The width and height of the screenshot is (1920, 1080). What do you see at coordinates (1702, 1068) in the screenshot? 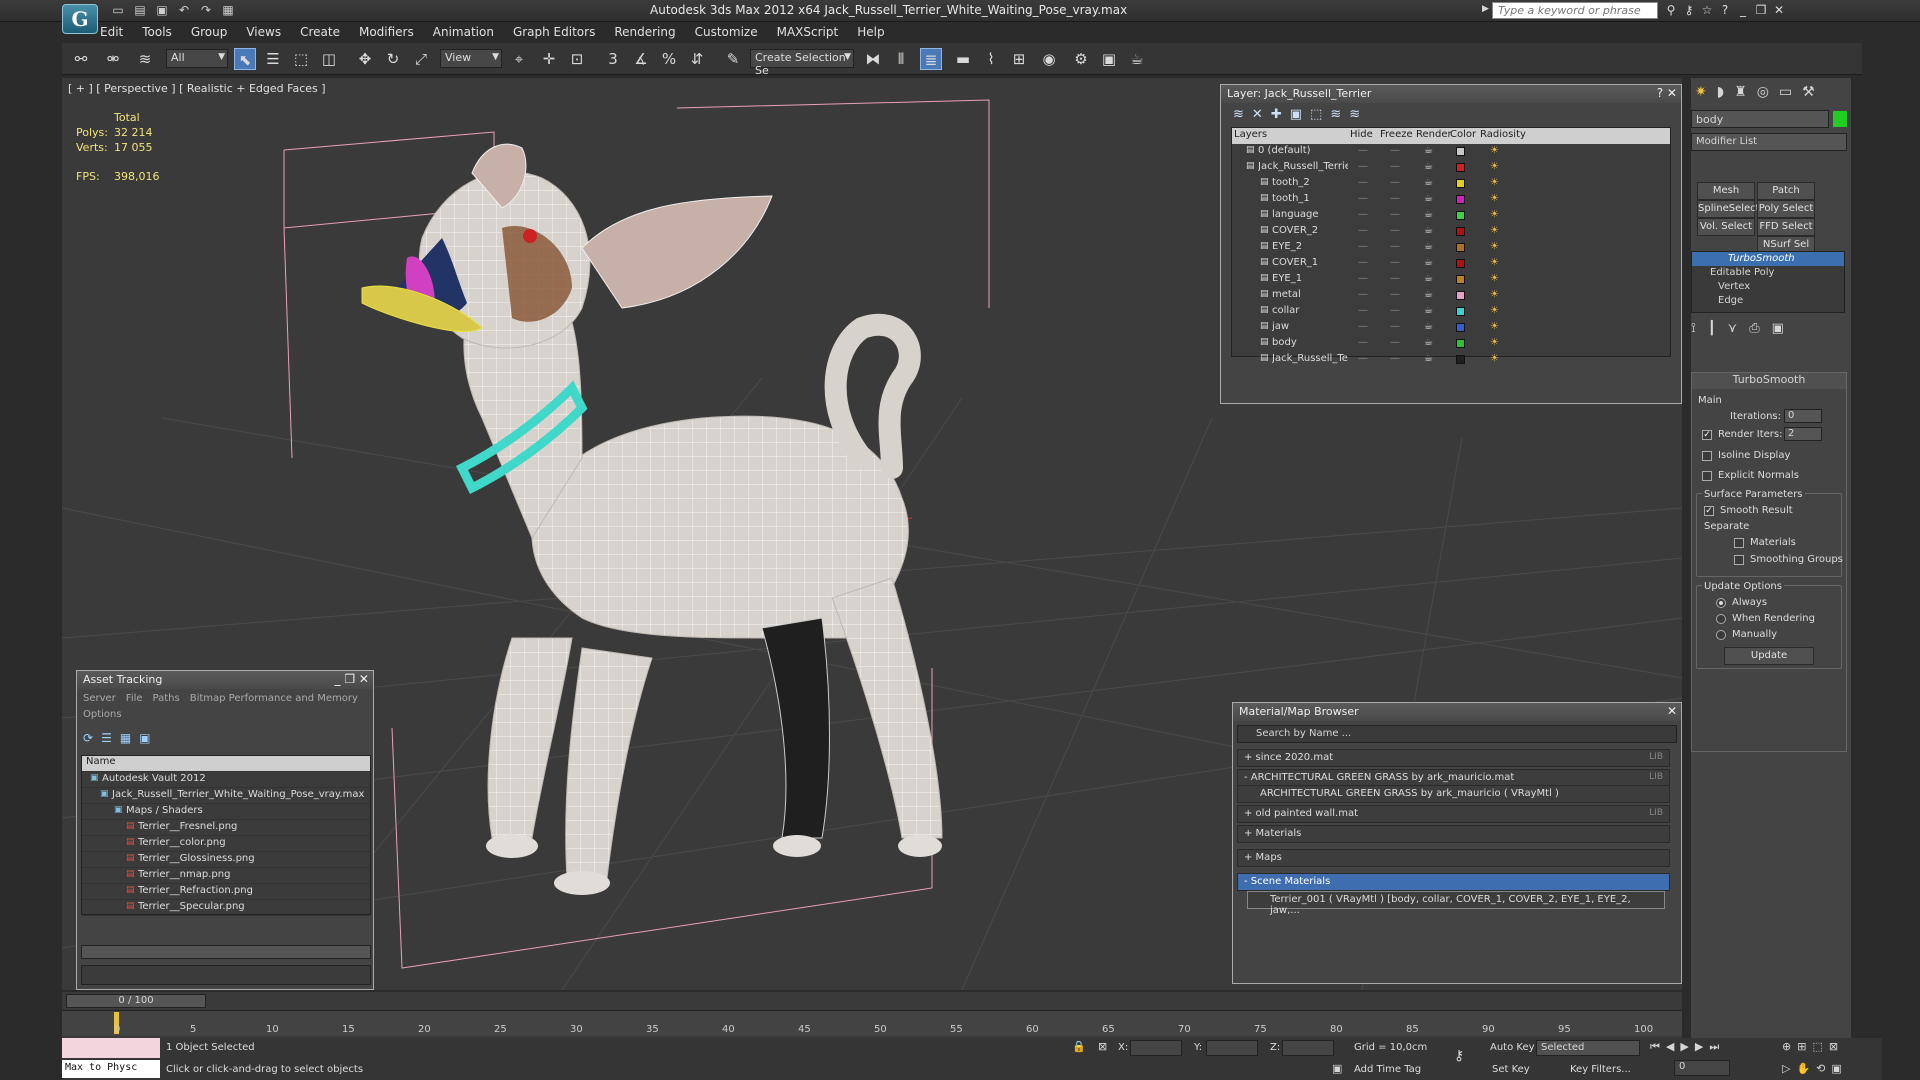
I see `current-frame-spinner: 0` at bounding box center [1702, 1068].